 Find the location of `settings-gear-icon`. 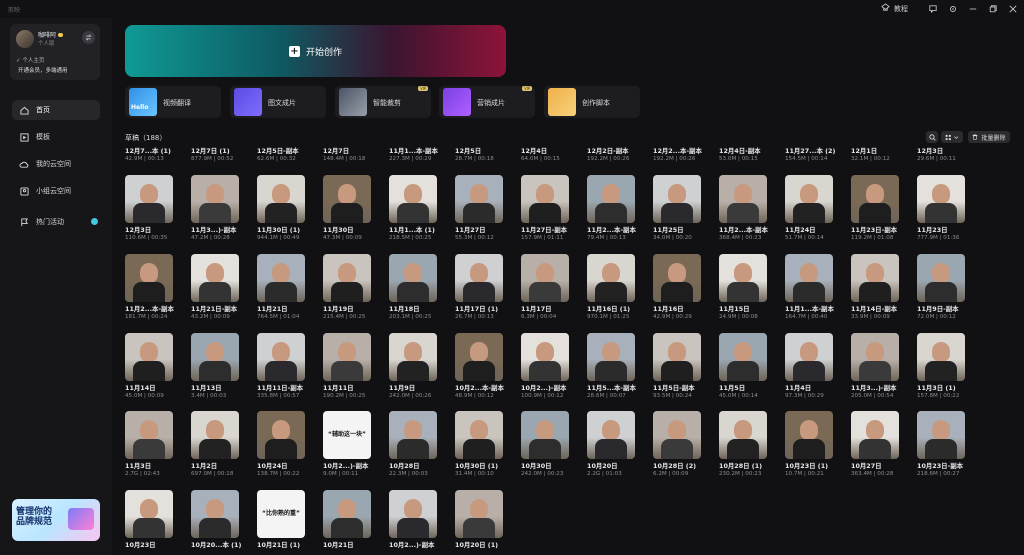

settings-gear-icon is located at coordinates (953, 9).